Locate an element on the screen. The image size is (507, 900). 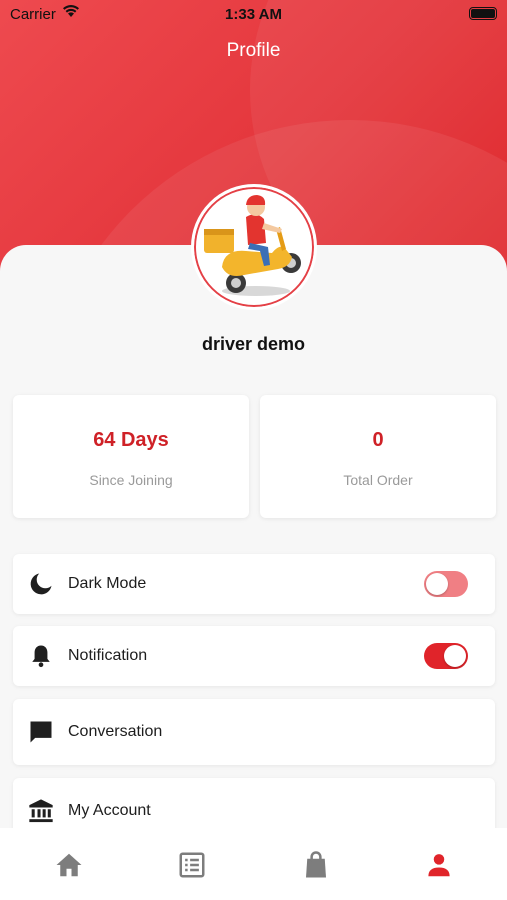
stat-label: Total Order is located at coordinates (378, 480).